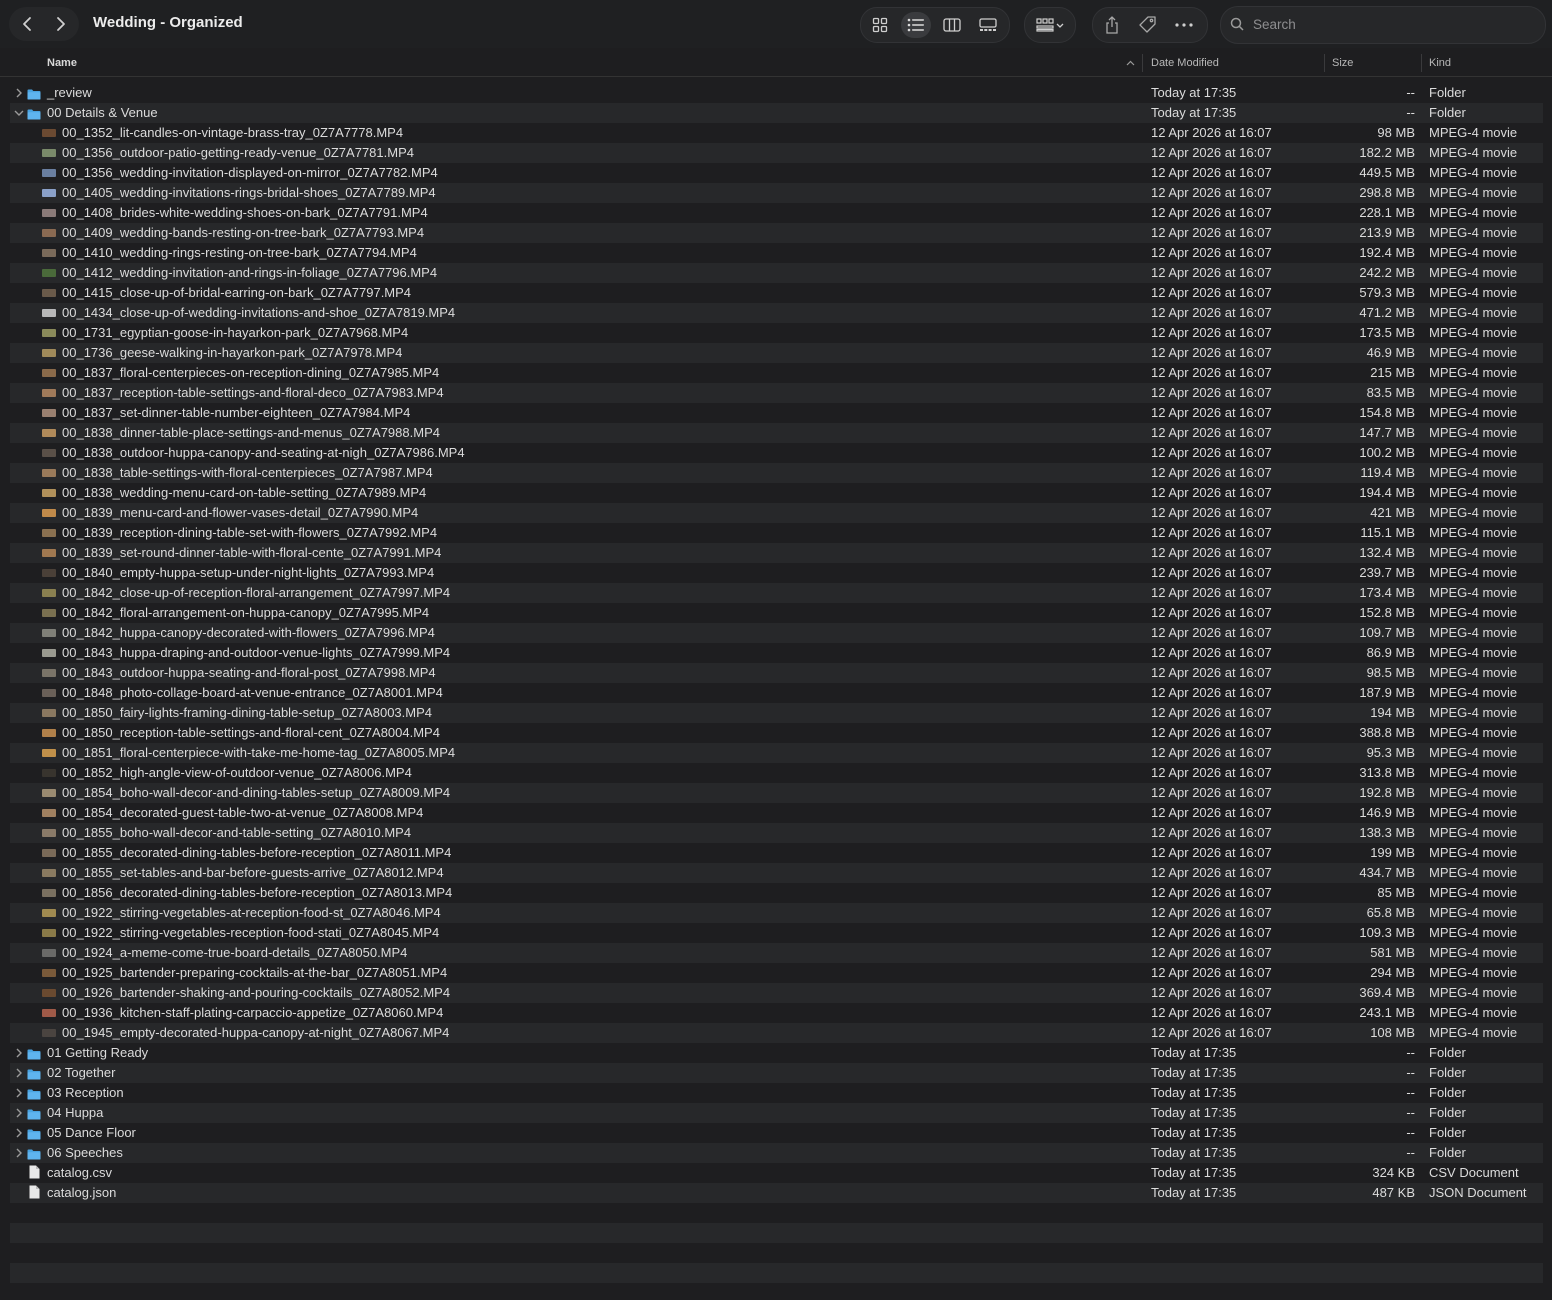  I want to click on more-actions-button, so click(1184, 25).